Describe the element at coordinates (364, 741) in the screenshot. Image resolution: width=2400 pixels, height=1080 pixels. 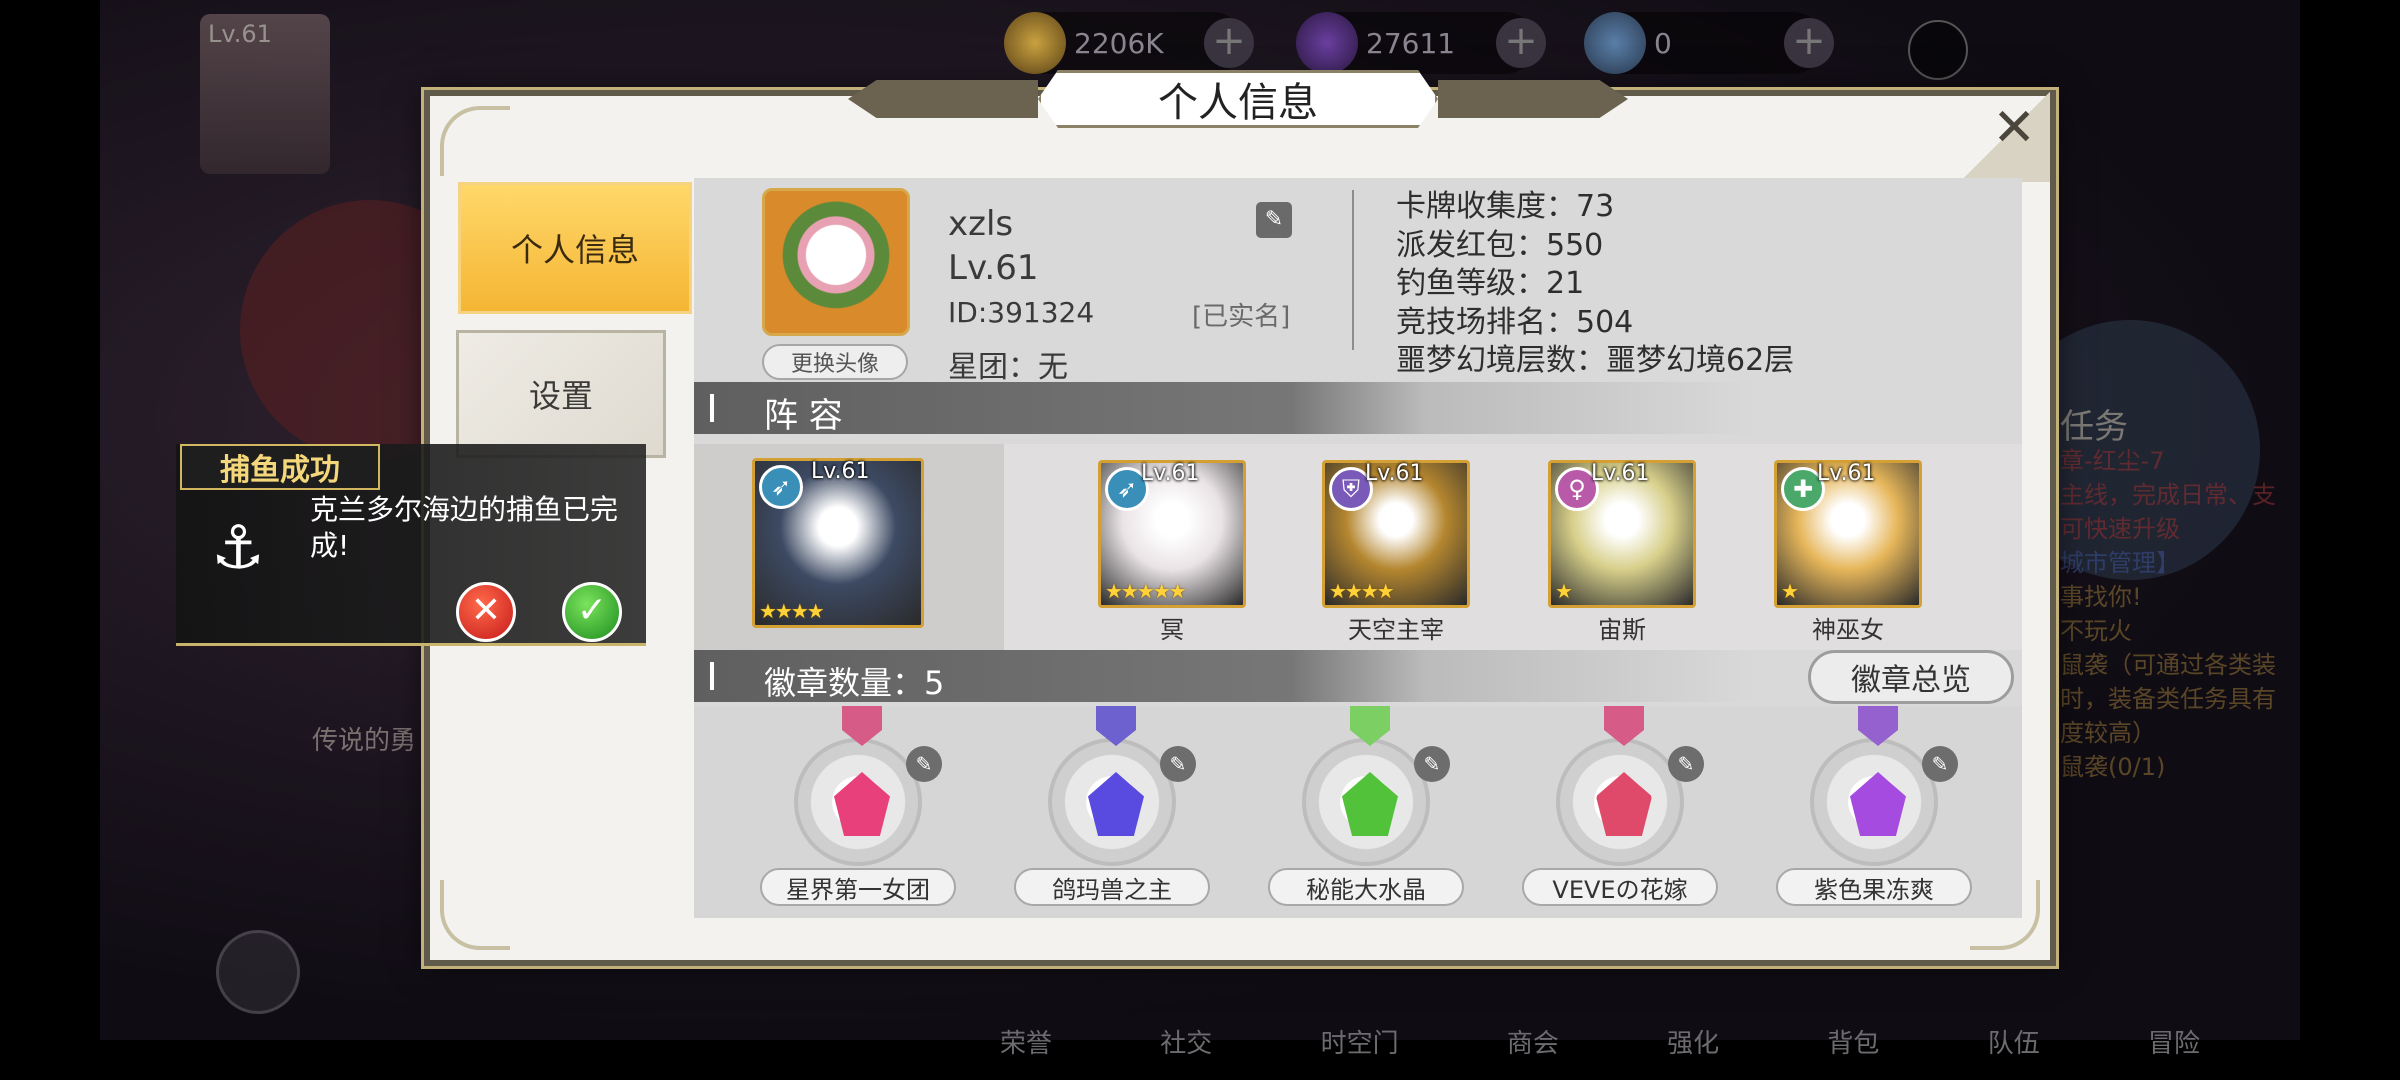
I see `bg-story-text: 传说的勇` at that location.